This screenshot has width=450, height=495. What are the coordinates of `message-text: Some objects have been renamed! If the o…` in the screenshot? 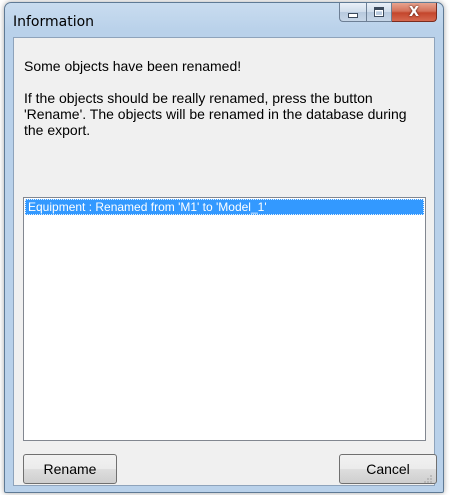 It's located at (224, 98).